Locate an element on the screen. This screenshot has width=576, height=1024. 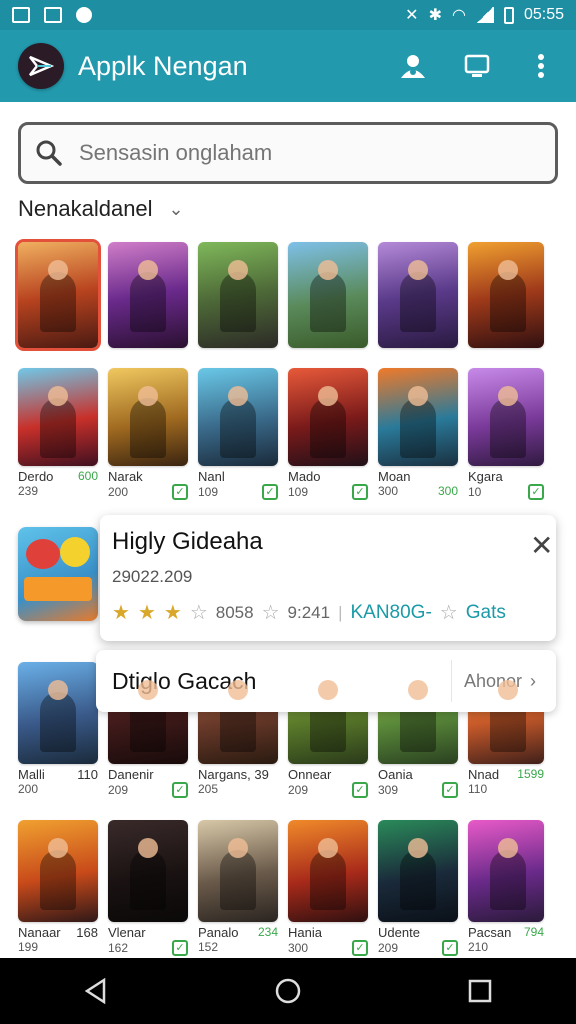
popup-link: KAN80G- is located at coordinates (390, 613).